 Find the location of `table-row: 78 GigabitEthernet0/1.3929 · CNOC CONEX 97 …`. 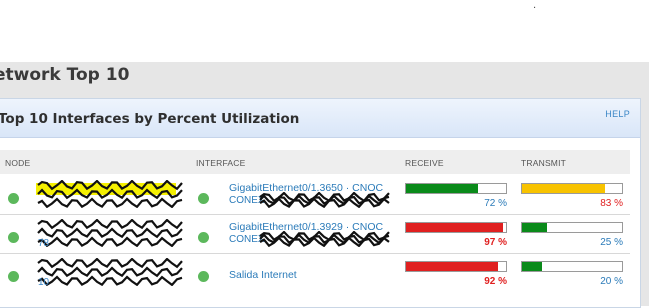

table-row: 78 GigabitEthernet0/1.3929 · CNOC CONEX 97 … is located at coordinates (315, 234).